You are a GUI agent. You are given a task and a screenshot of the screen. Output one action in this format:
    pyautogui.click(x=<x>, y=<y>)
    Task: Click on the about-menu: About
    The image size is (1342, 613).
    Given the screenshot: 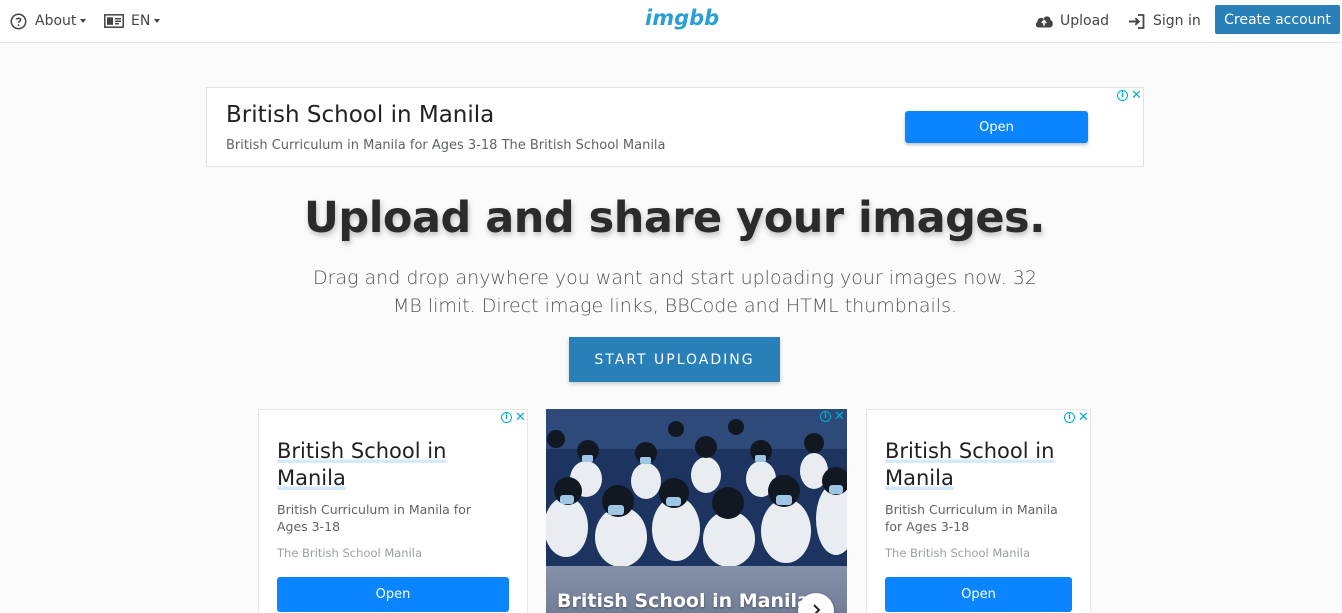 What is the action you would take?
    pyautogui.click(x=48, y=21)
    